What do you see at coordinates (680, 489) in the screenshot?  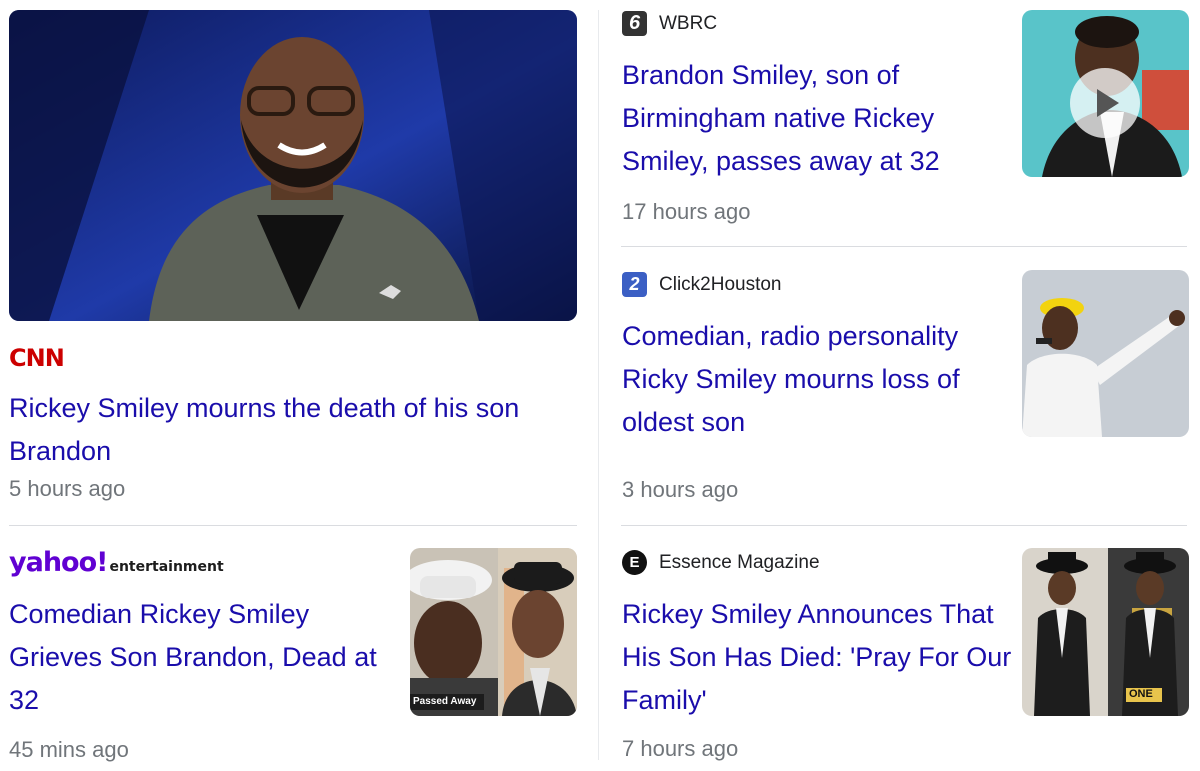 I see `timestamp-click2houston: 3 hours ago` at bounding box center [680, 489].